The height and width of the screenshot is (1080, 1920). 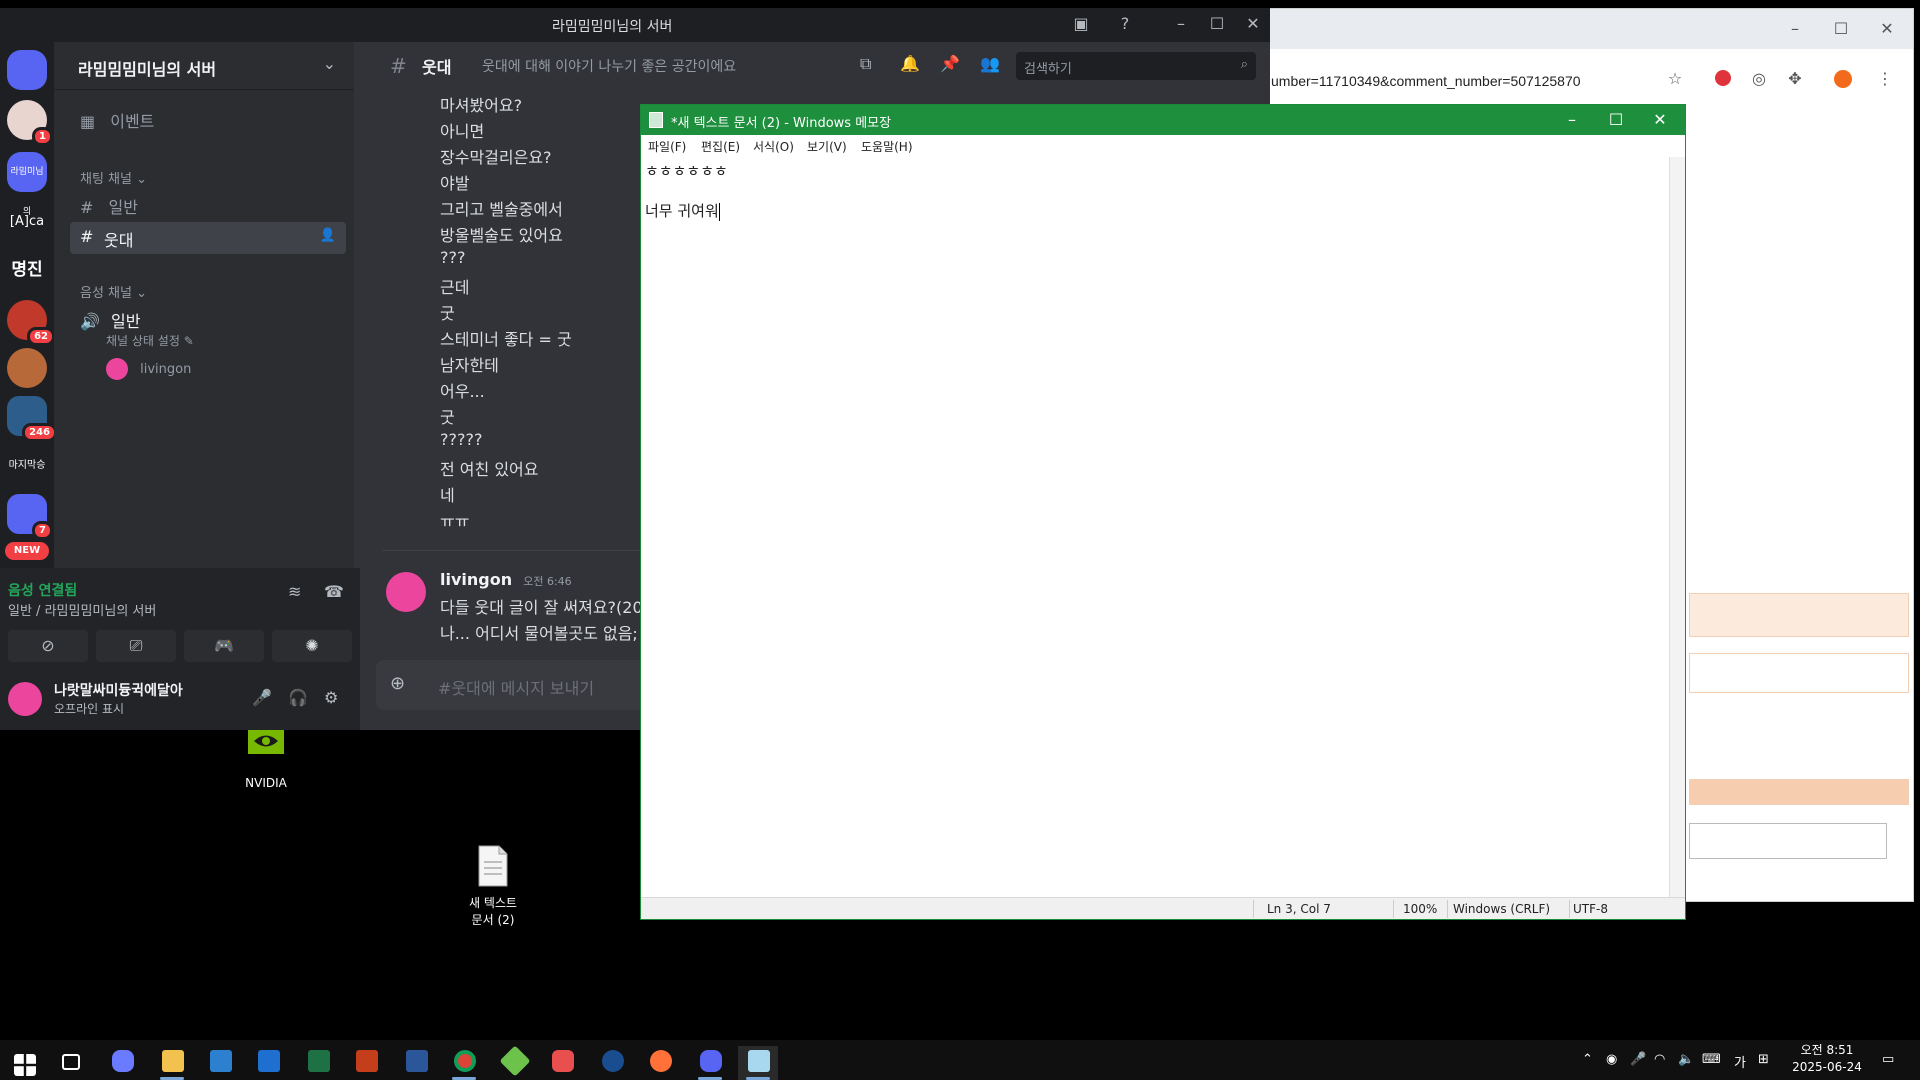 What do you see at coordinates (1611, 1059) in the screenshot?
I see `camera-icon: ◉` at bounding box center [1611, 1059].